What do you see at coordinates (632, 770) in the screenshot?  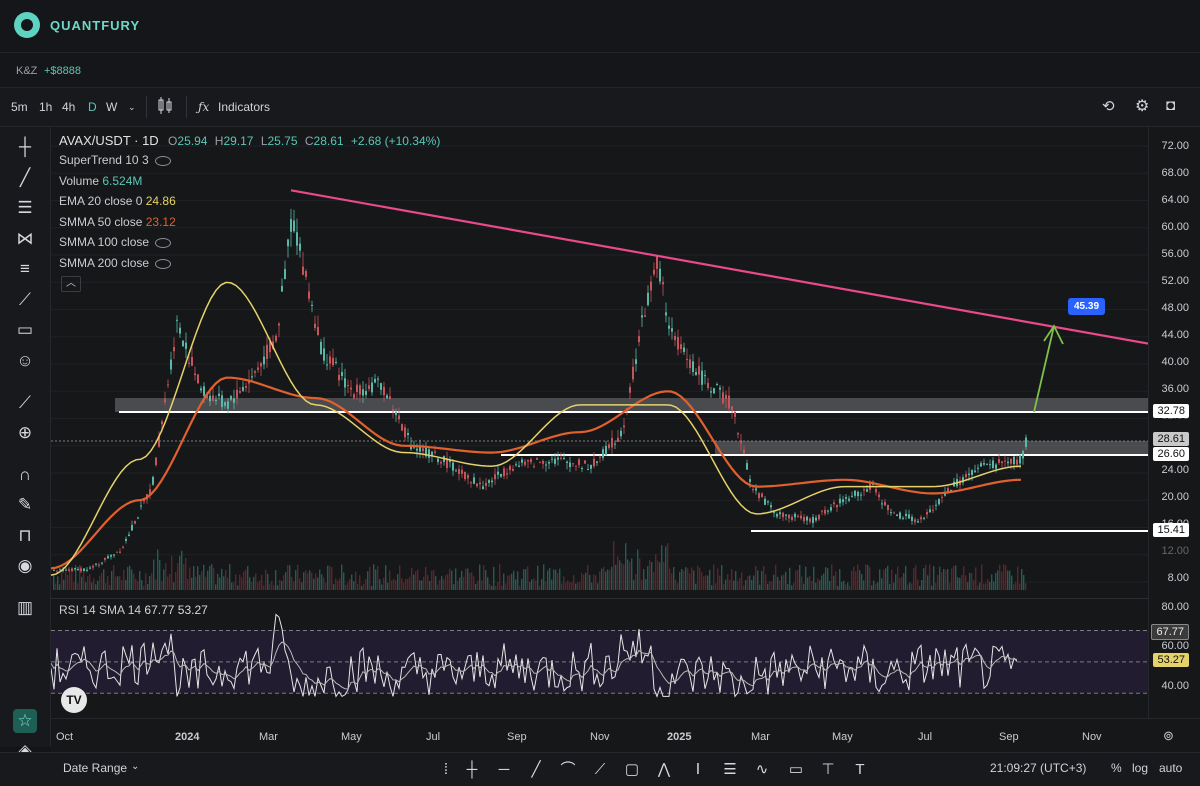 I see `rectangle-icon: ▢` at bounding box center [632, 770].